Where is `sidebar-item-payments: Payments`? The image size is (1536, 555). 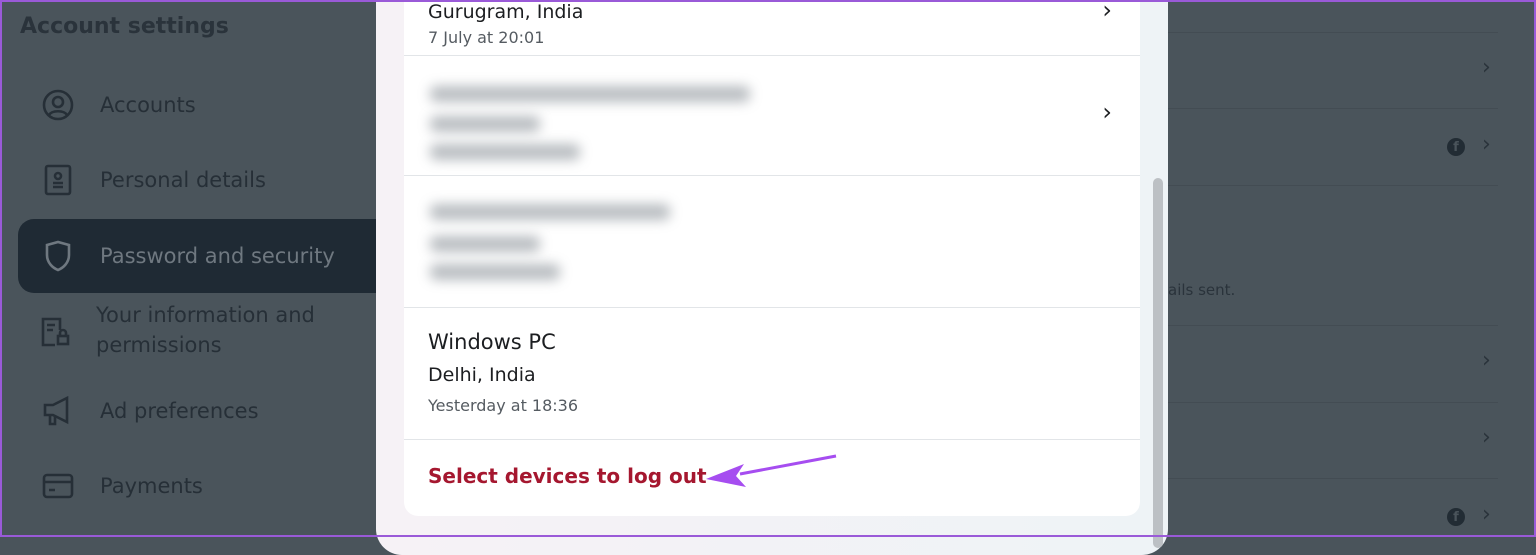
sidebar-item-payments: Payments is located at coordinates (198, 486).